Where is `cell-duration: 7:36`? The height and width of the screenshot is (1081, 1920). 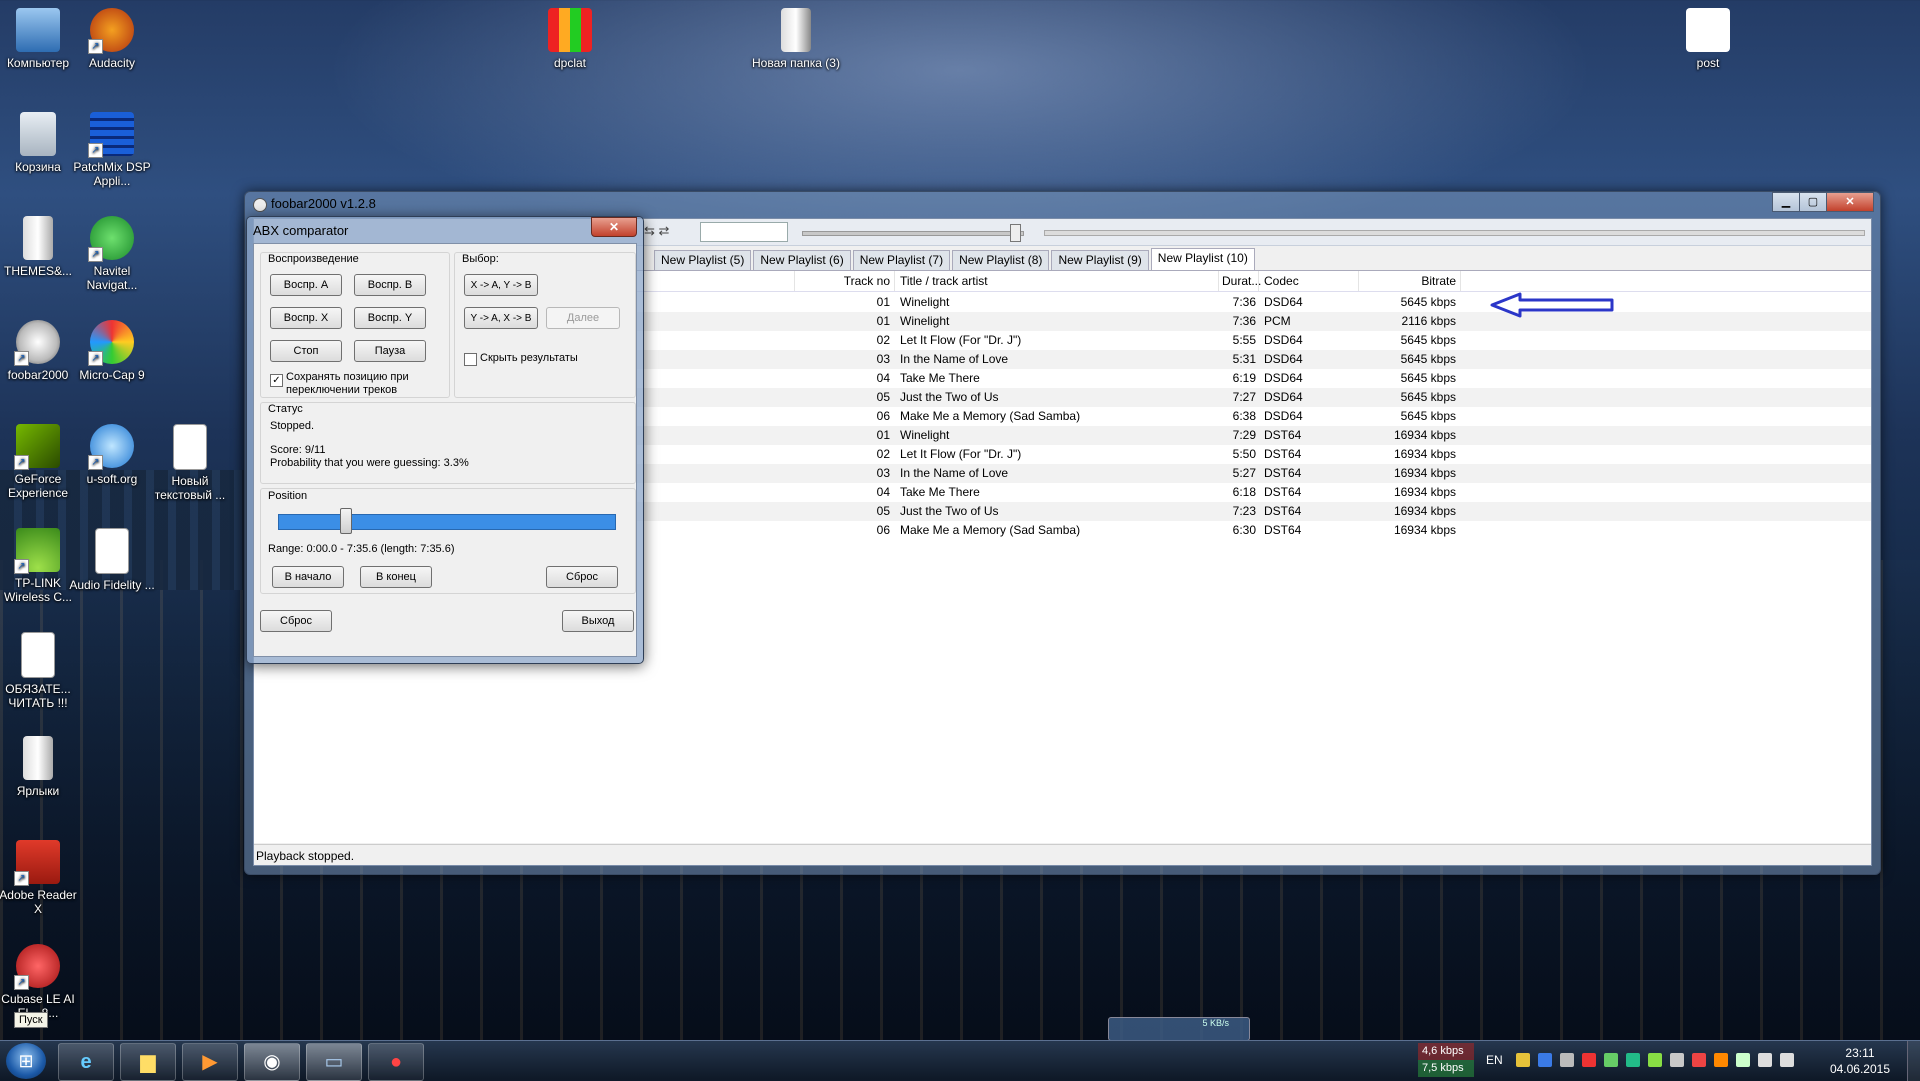
cell-duration: 7:36 is located at coordinates (1244, 321).